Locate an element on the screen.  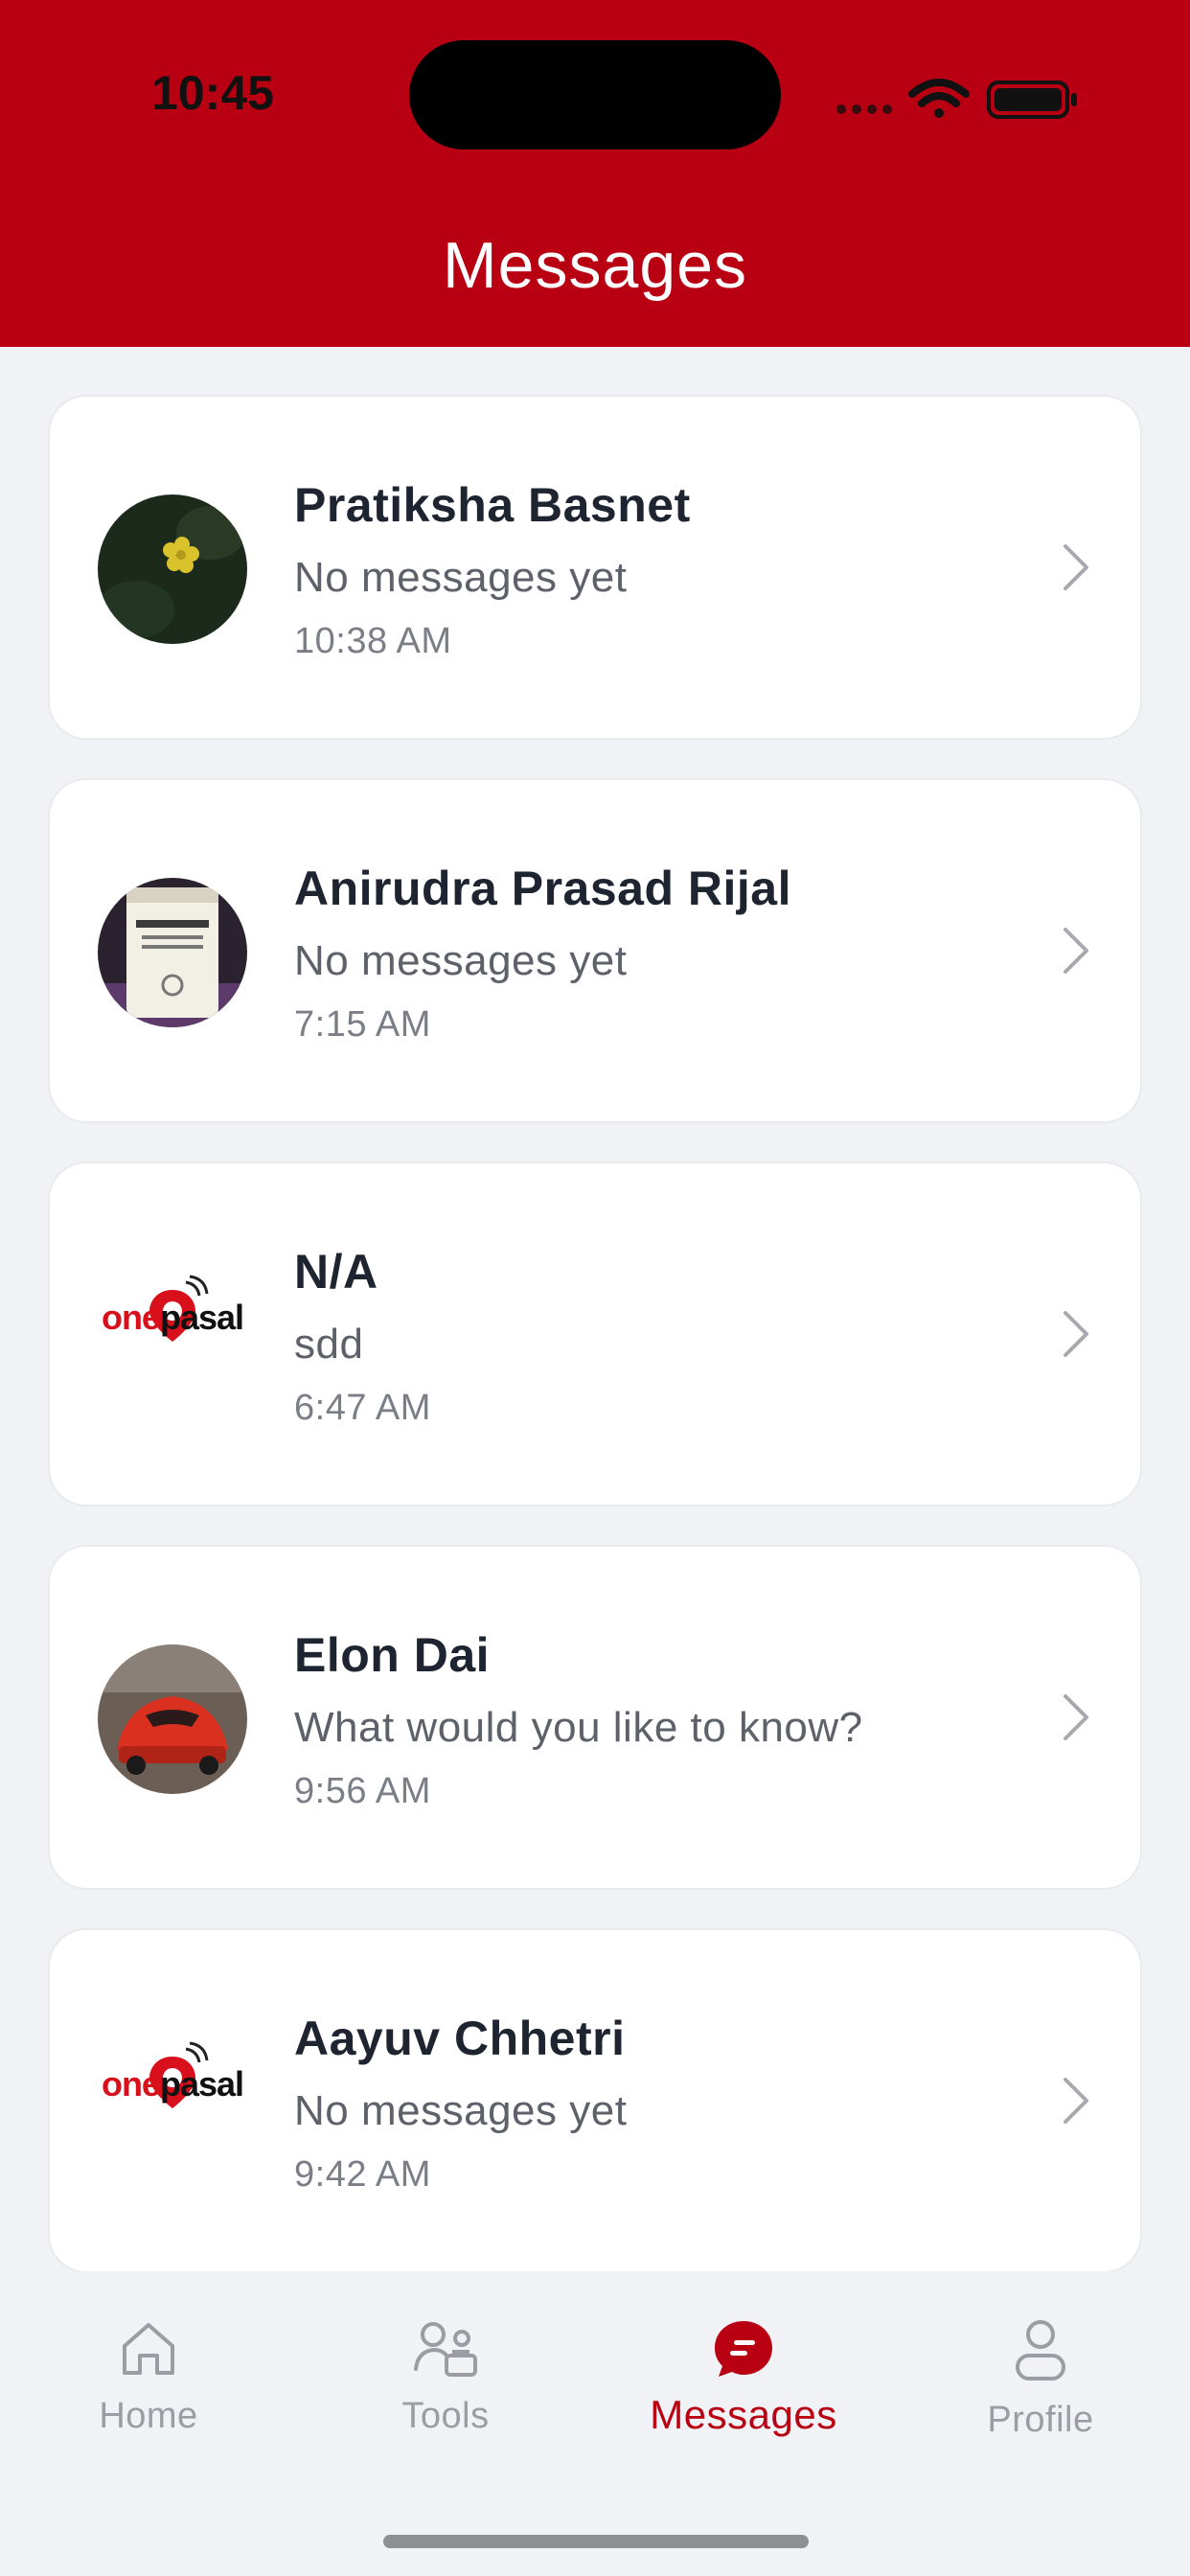
wifi-icon is located at coordinates (939, 98).